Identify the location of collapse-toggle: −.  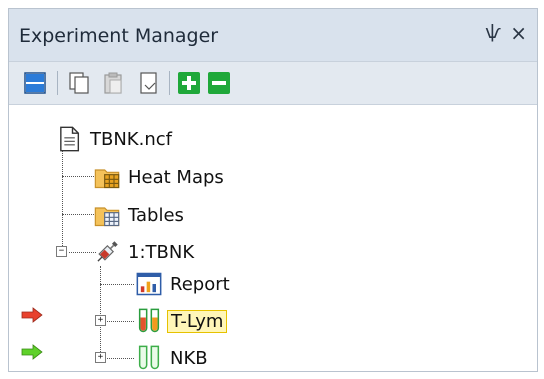
(61, 251).